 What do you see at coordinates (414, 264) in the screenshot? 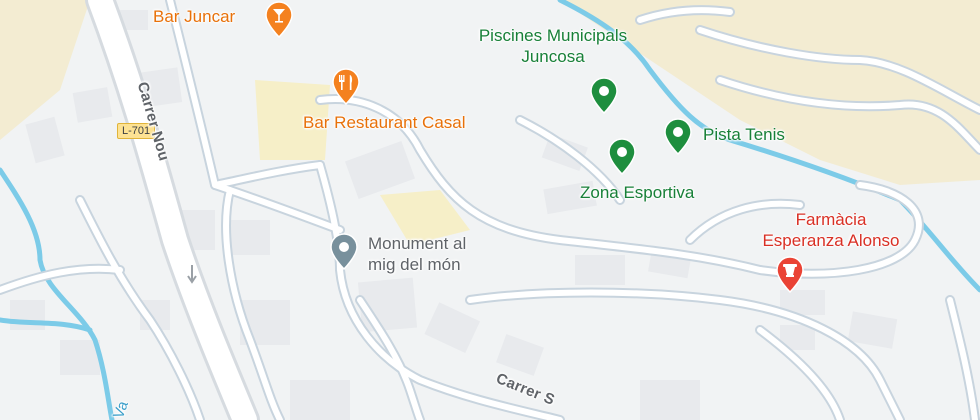
I see `poi-label-monument-line2: mig del món` at bounding box center [414, 264].